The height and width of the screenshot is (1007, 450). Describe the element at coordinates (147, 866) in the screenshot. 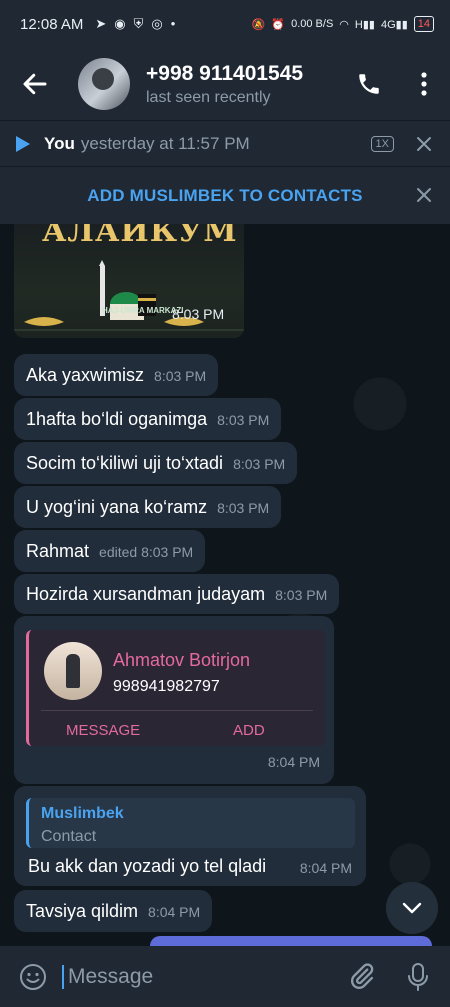

I see `message-text: Bu akk dan yozadi yo tel qladi` at that location.